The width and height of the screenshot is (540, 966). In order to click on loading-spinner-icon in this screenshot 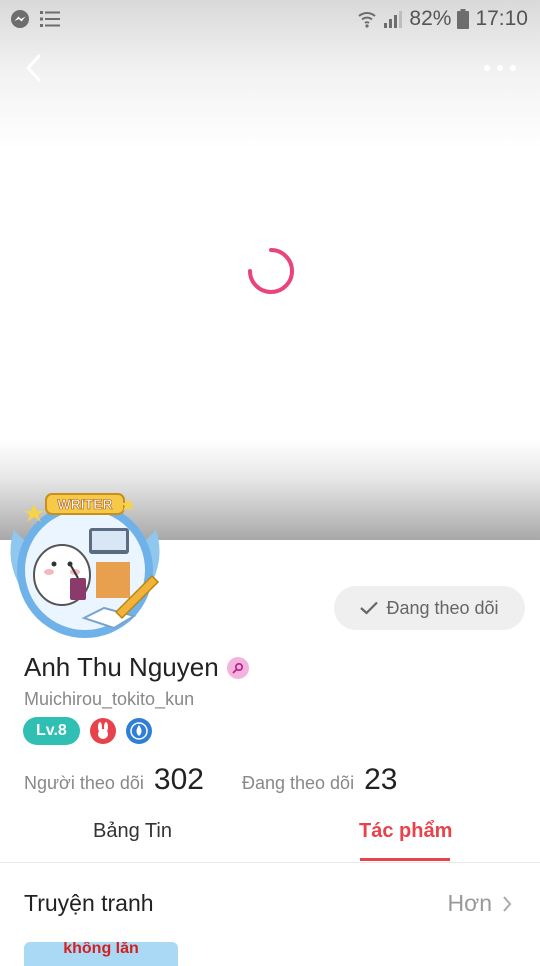, I will do `click(271, 271)`.